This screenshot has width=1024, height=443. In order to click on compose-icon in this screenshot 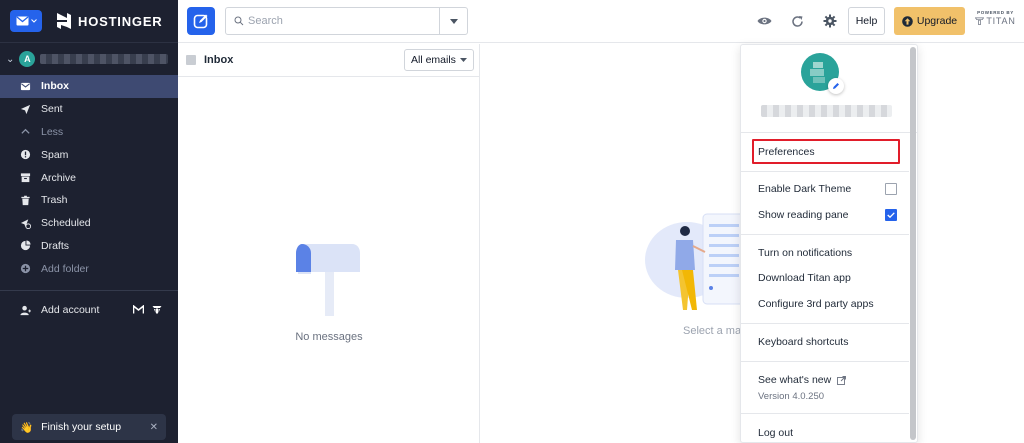, I will do `click(200, 21)`.